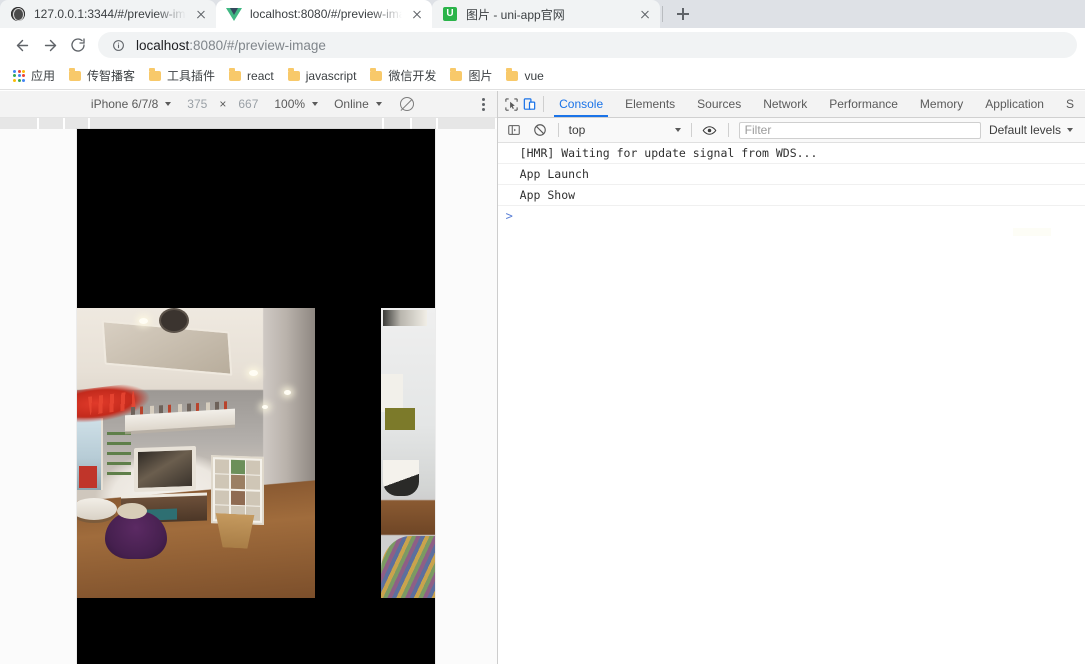 The width and height of the screenshot is (1085, 664). I want to click on device-select: iPhone 6/7/8, so click(131, 104).